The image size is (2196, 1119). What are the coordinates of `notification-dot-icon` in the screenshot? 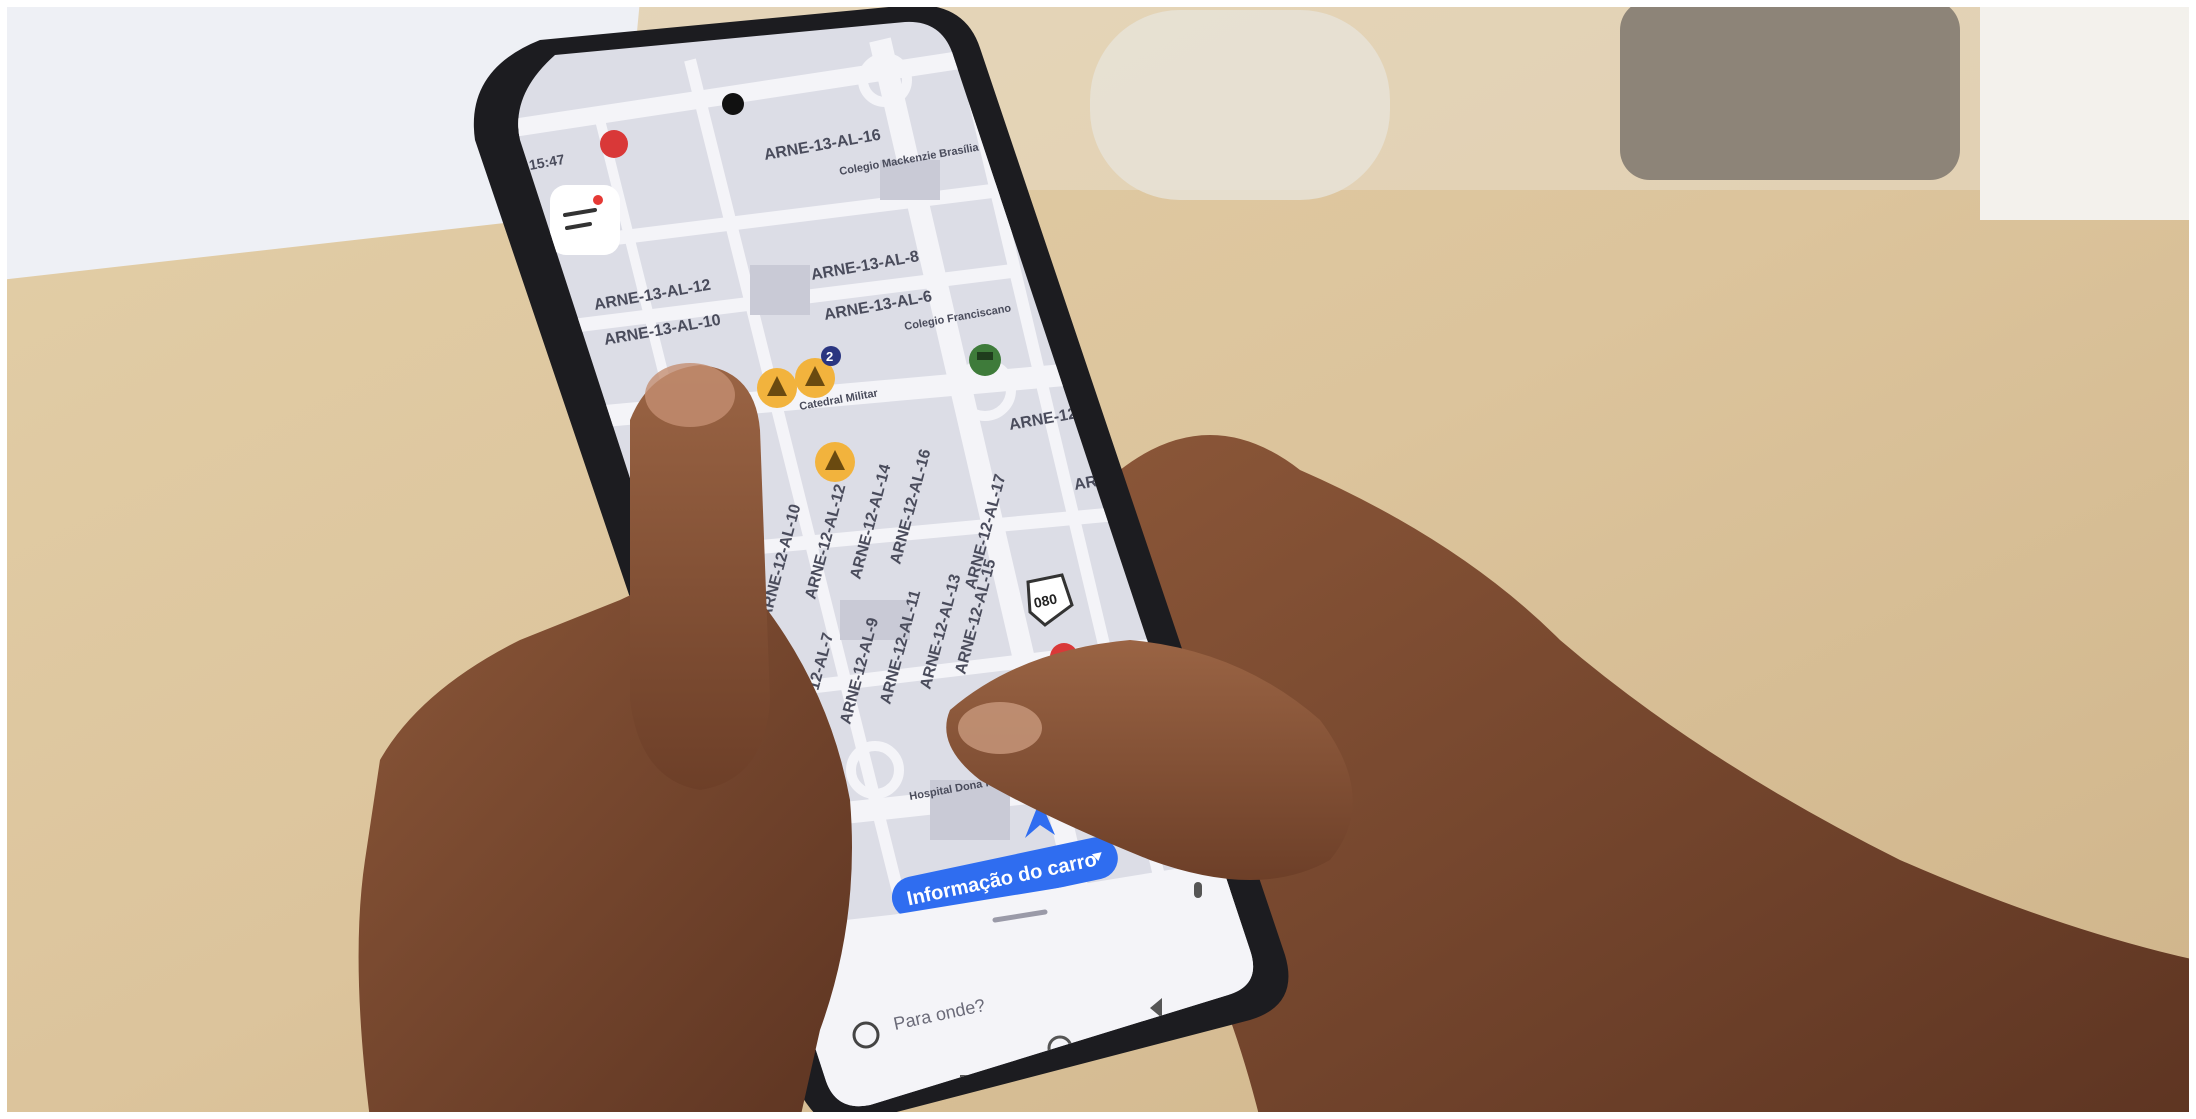 It's located at (598, 200).